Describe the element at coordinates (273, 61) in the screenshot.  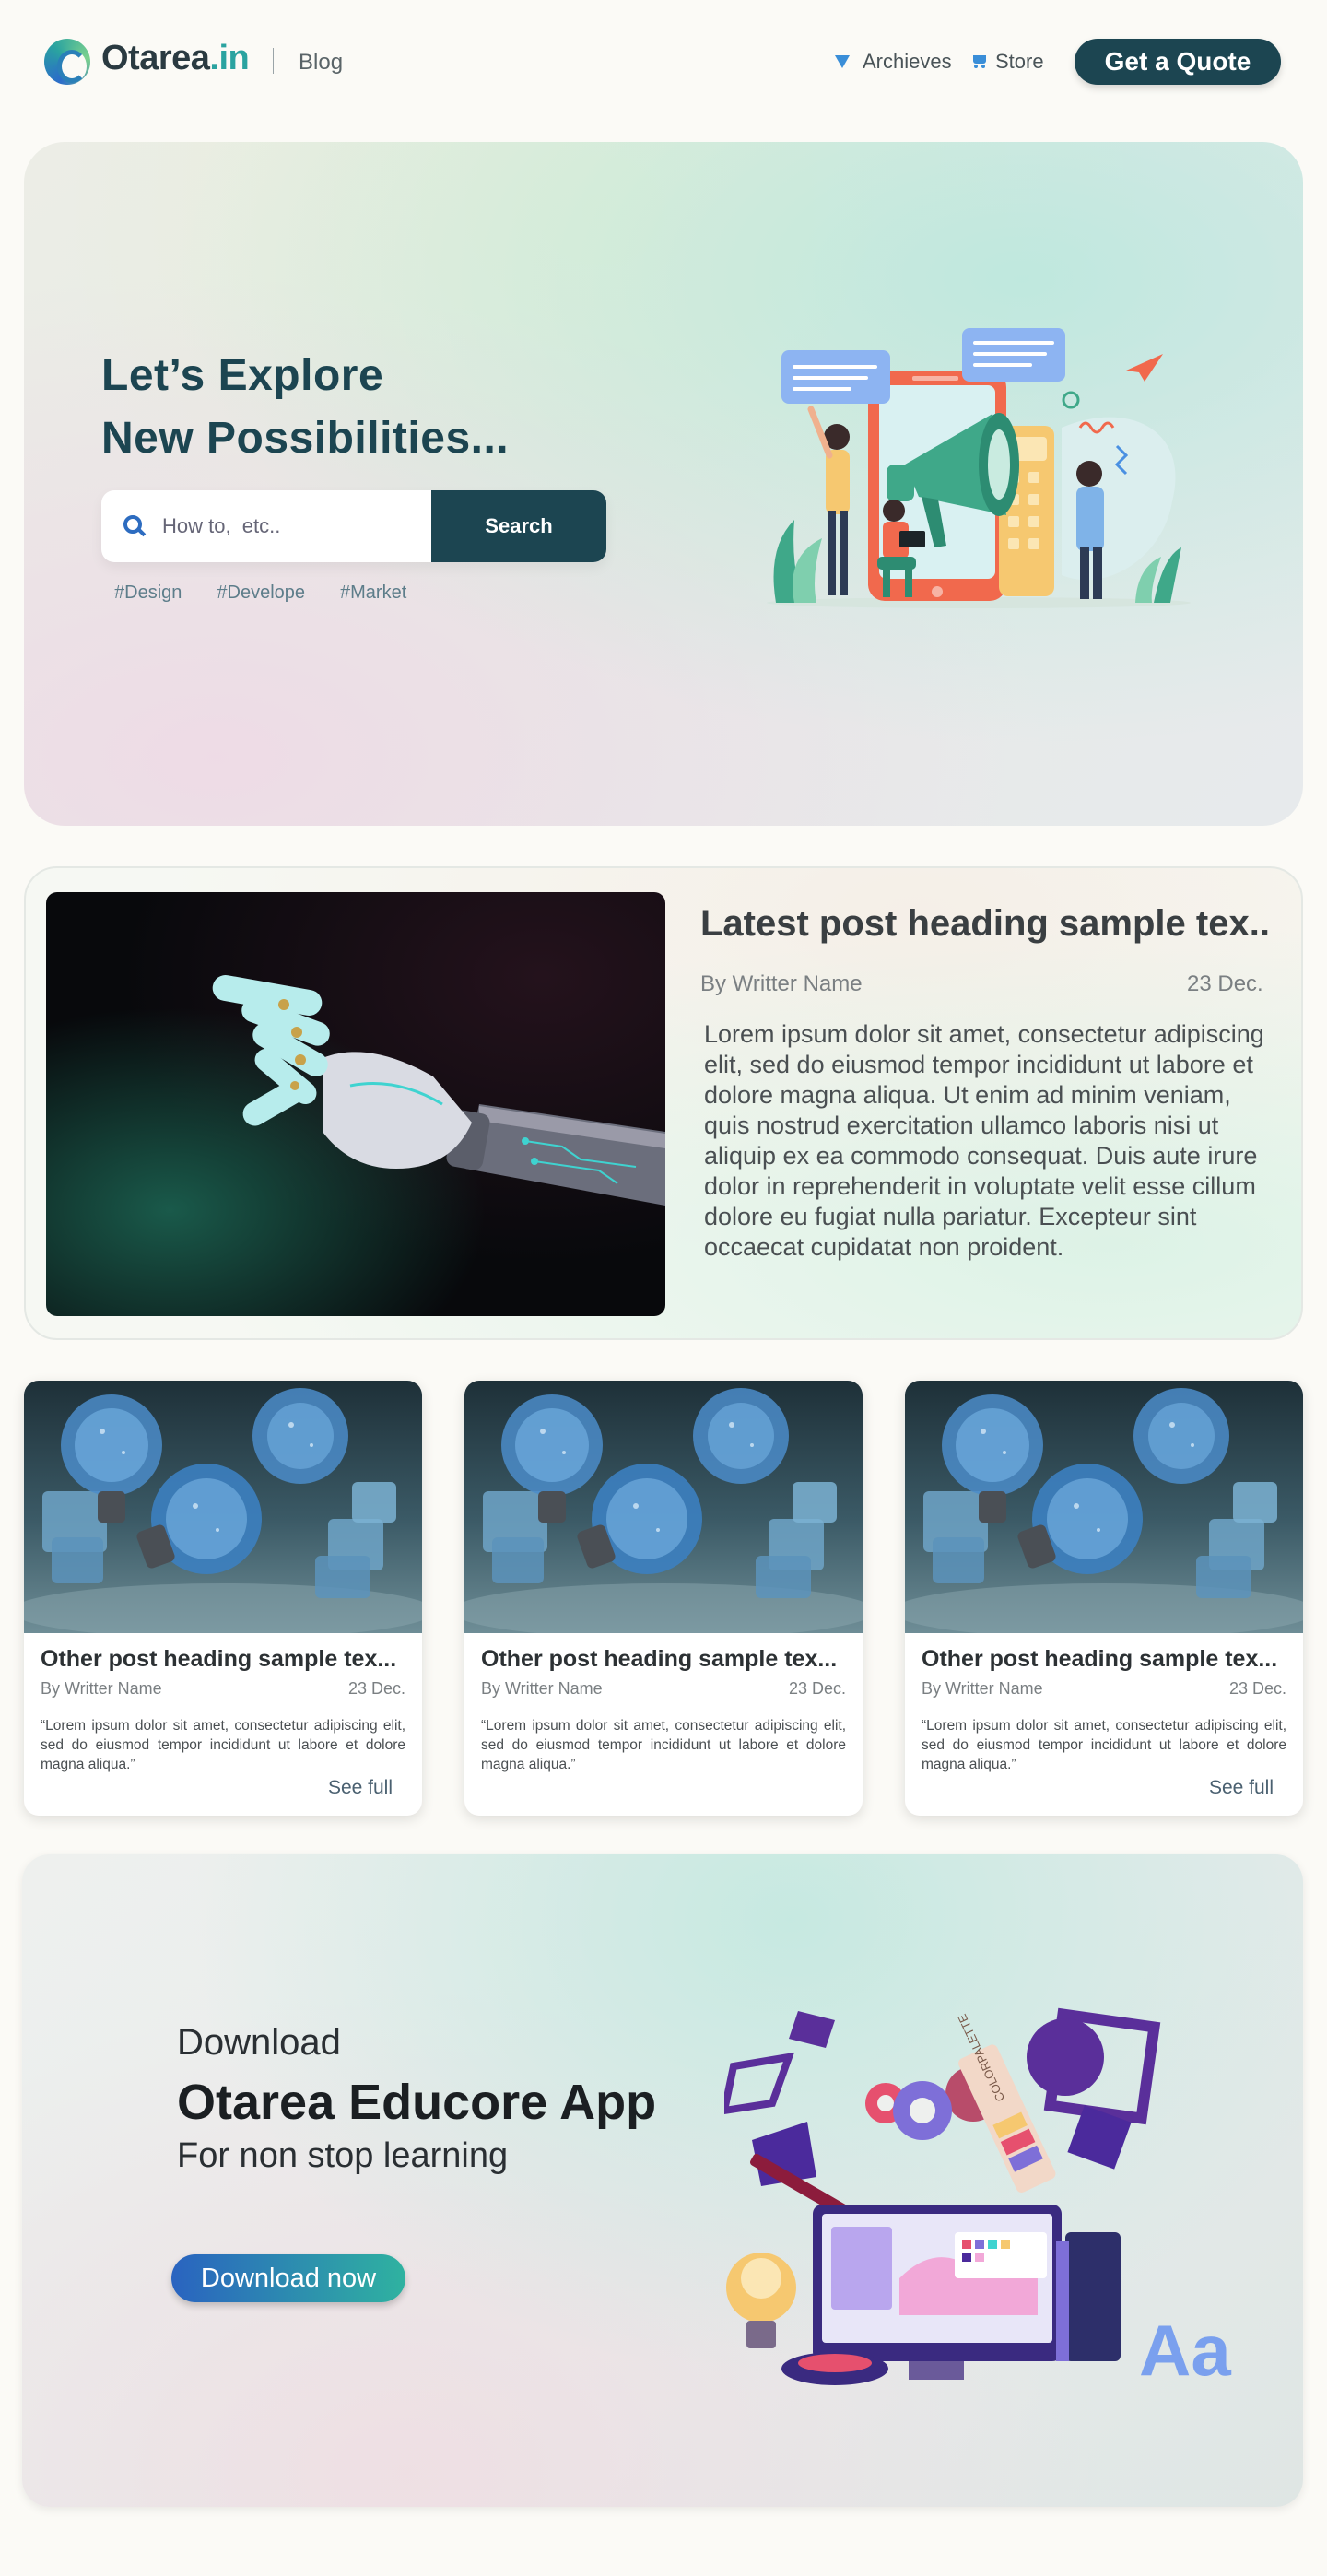
I see `brand-divider` at that location.